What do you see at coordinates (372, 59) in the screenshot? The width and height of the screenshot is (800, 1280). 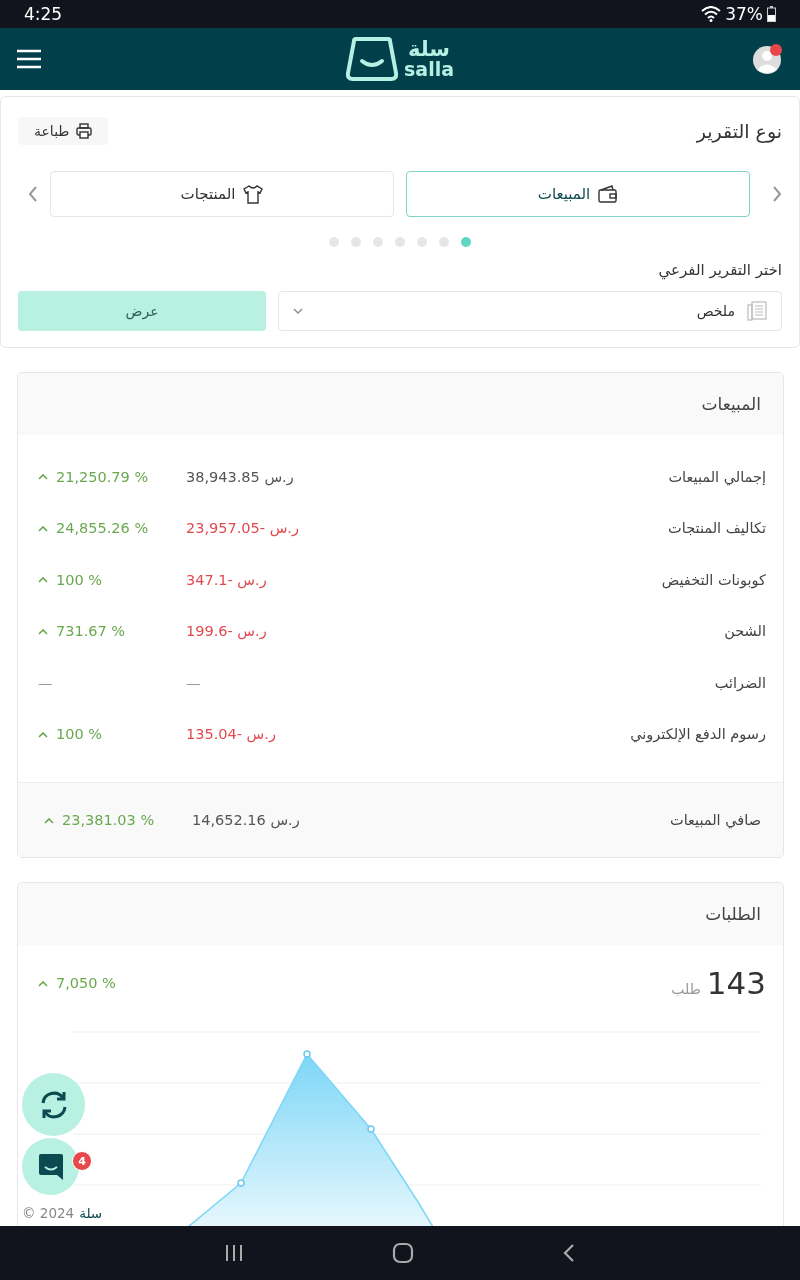 I see `smiling-bag-icon` at bounding box center [372, 59].